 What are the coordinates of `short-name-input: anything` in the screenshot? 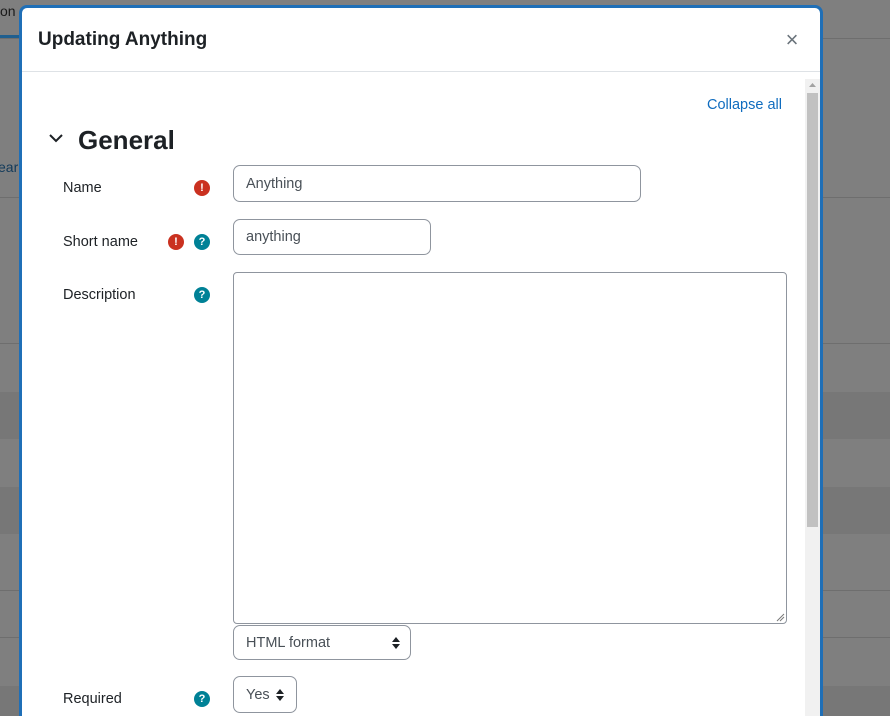 It's located at (332, 237).